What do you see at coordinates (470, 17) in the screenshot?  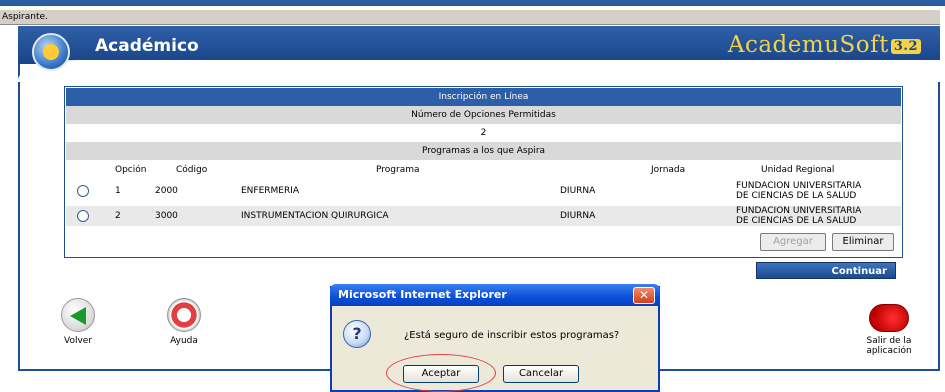 I see `window-label: Aspirante.` at bounding box center [470, 17].